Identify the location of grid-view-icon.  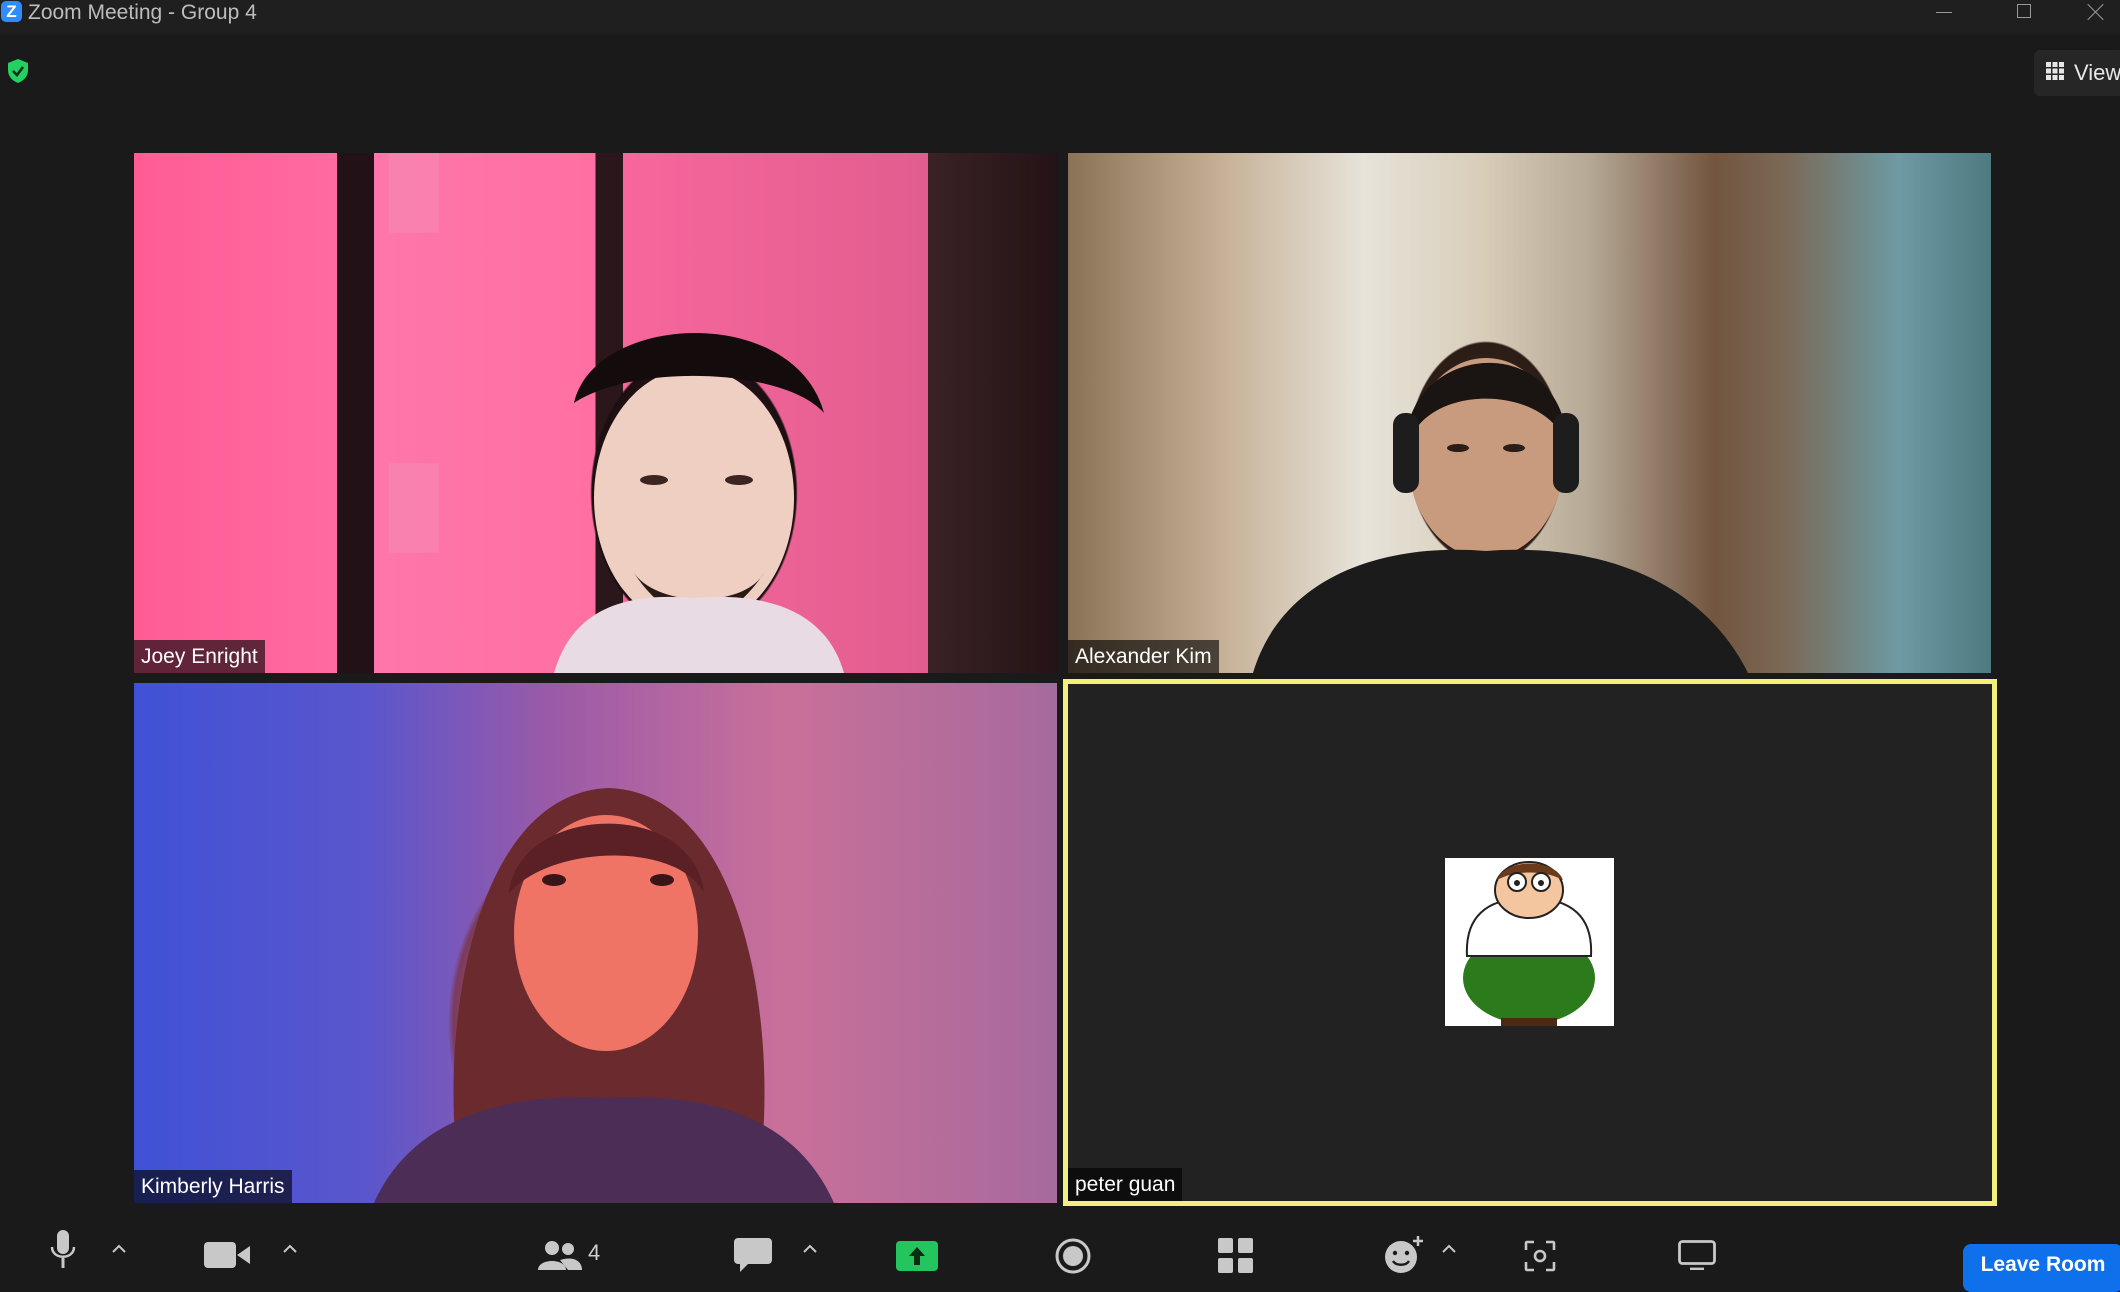
(2055, 71).